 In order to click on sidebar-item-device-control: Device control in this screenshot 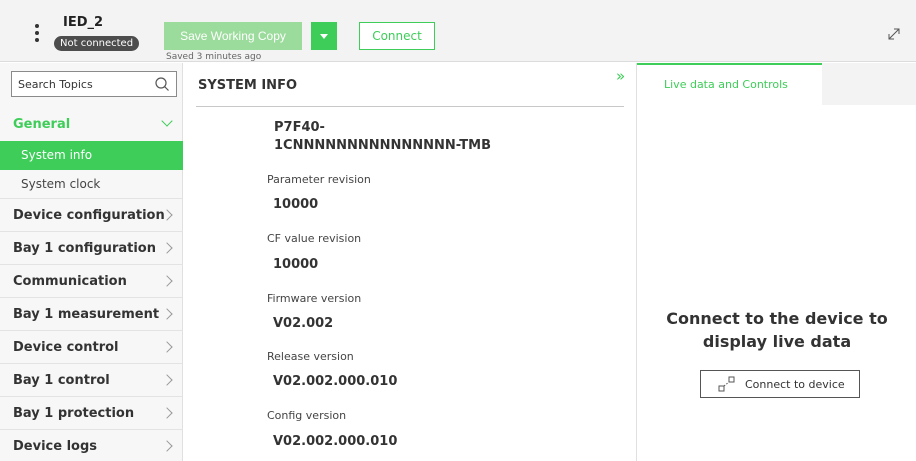, I will do `click(91, 347)`.